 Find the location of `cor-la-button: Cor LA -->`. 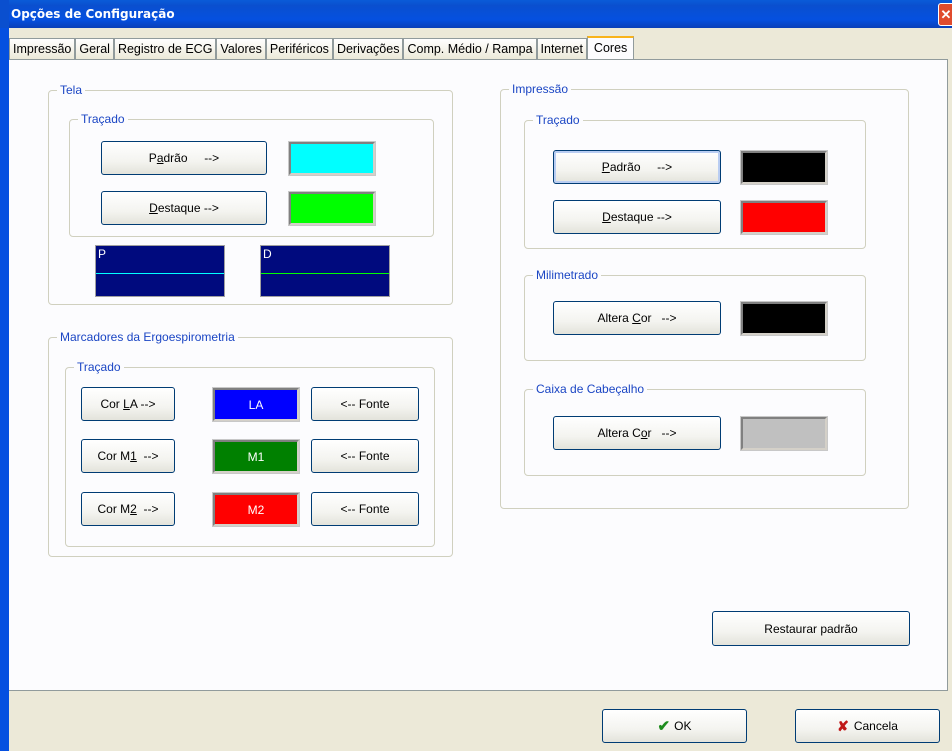

cor-la-button: Cor LA --> is located at coordinates (128, 404).